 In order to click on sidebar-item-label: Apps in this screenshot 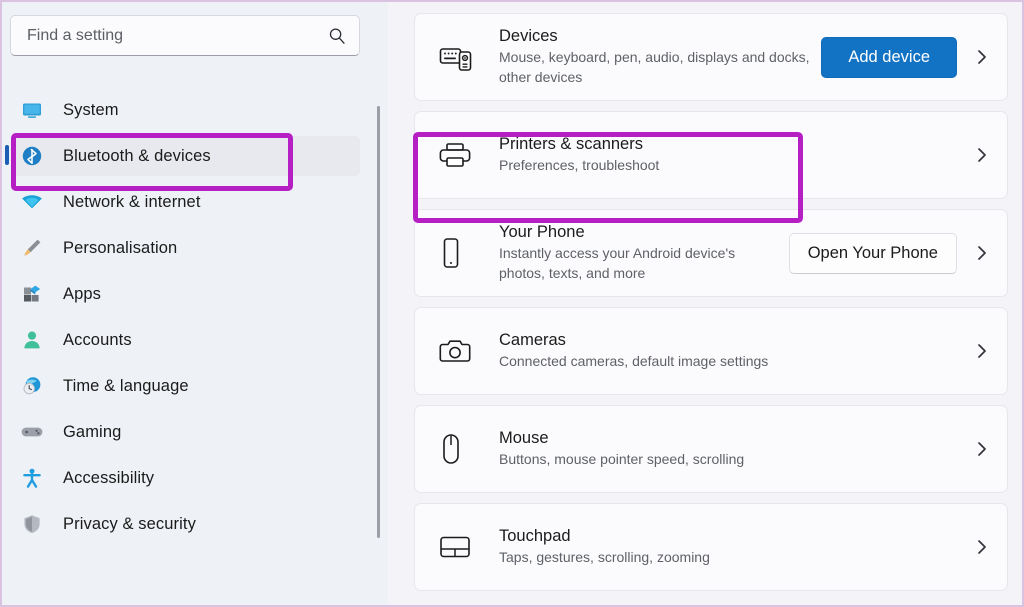, I will do `click(82, 293)`.